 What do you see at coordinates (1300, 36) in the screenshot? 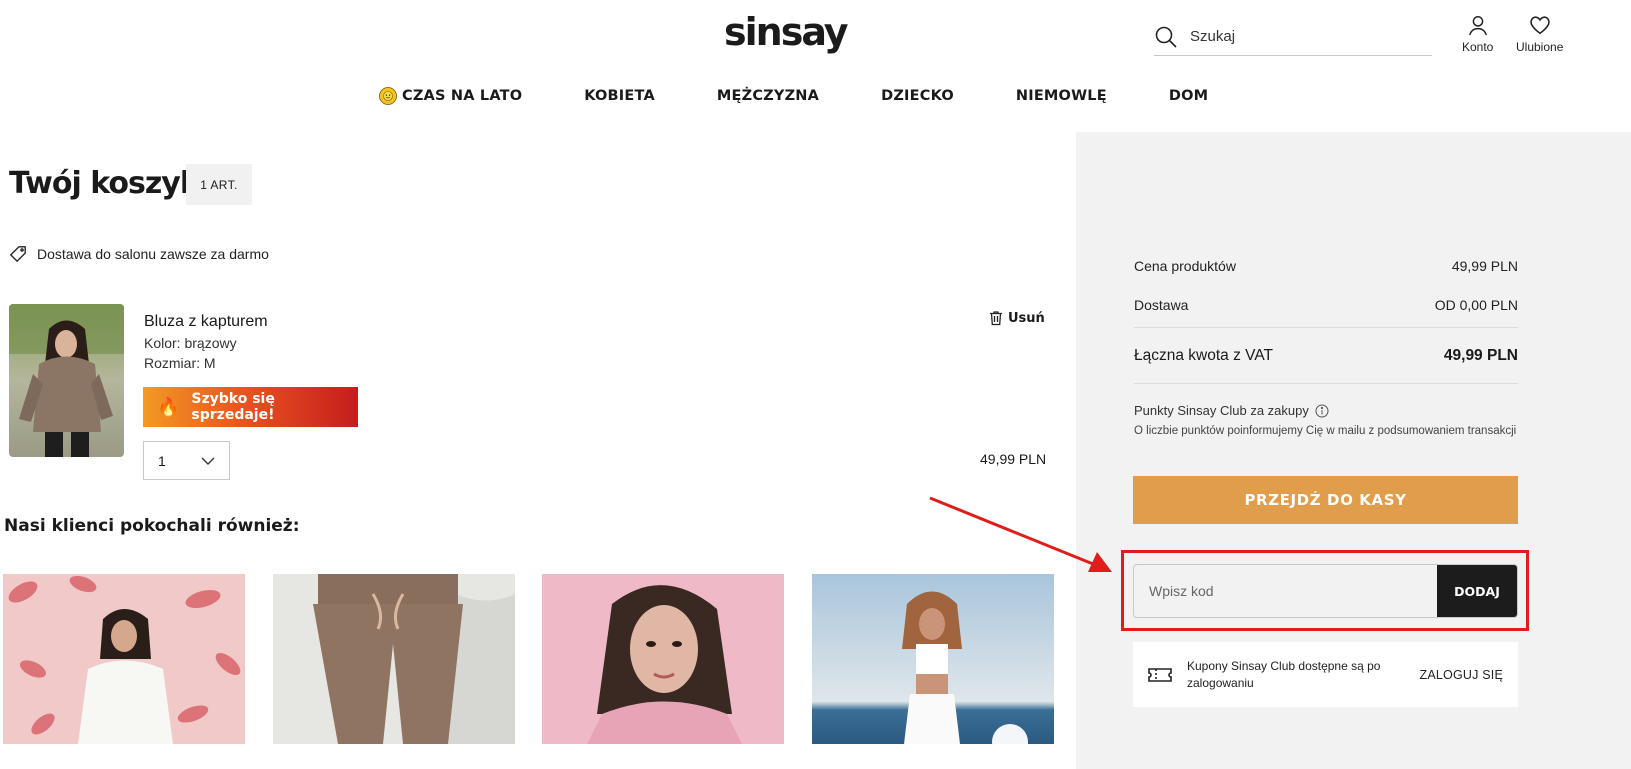
I see `search-input` at bounding box center [1300, 36].